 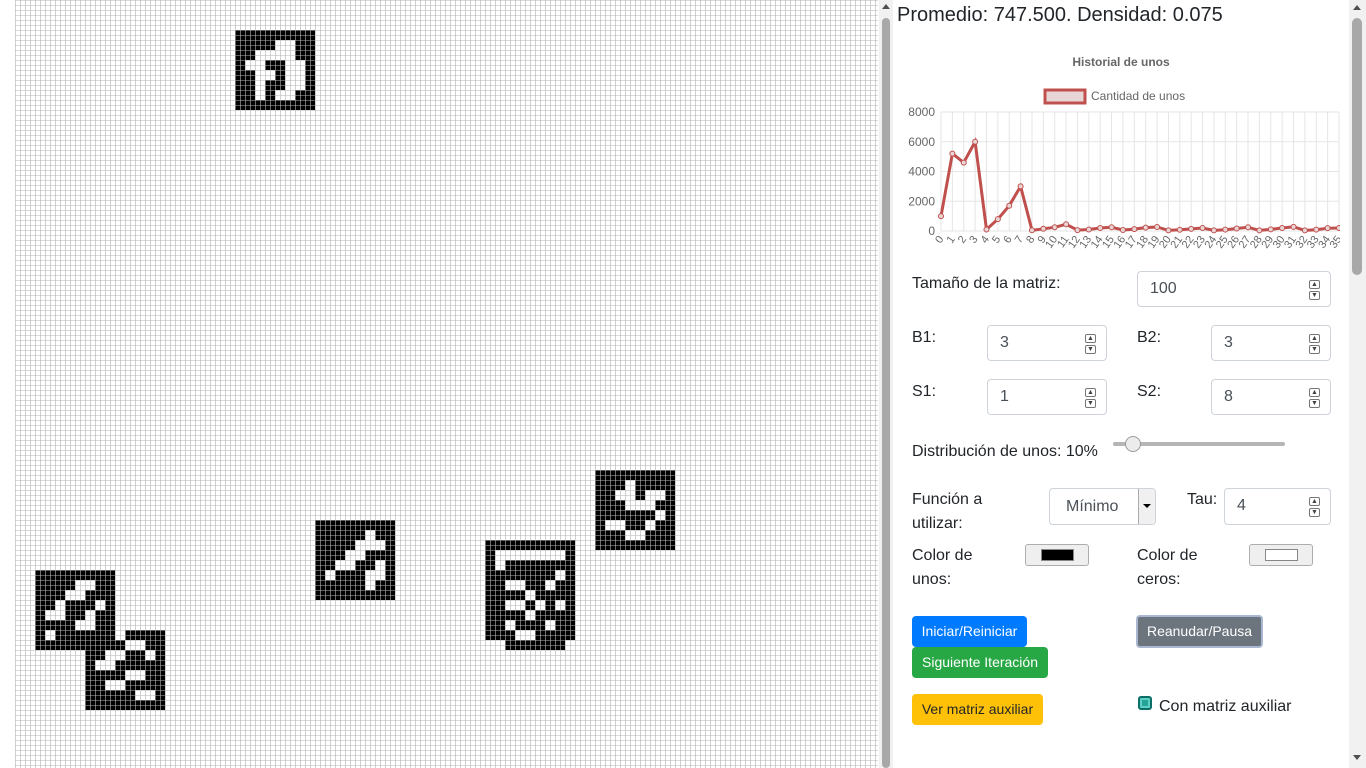 What do you see at coordinates (1314, 290) in the screenshot?
I see `matrix-size-spinner: ▲ ▼` at bounding box center [1314, 290].